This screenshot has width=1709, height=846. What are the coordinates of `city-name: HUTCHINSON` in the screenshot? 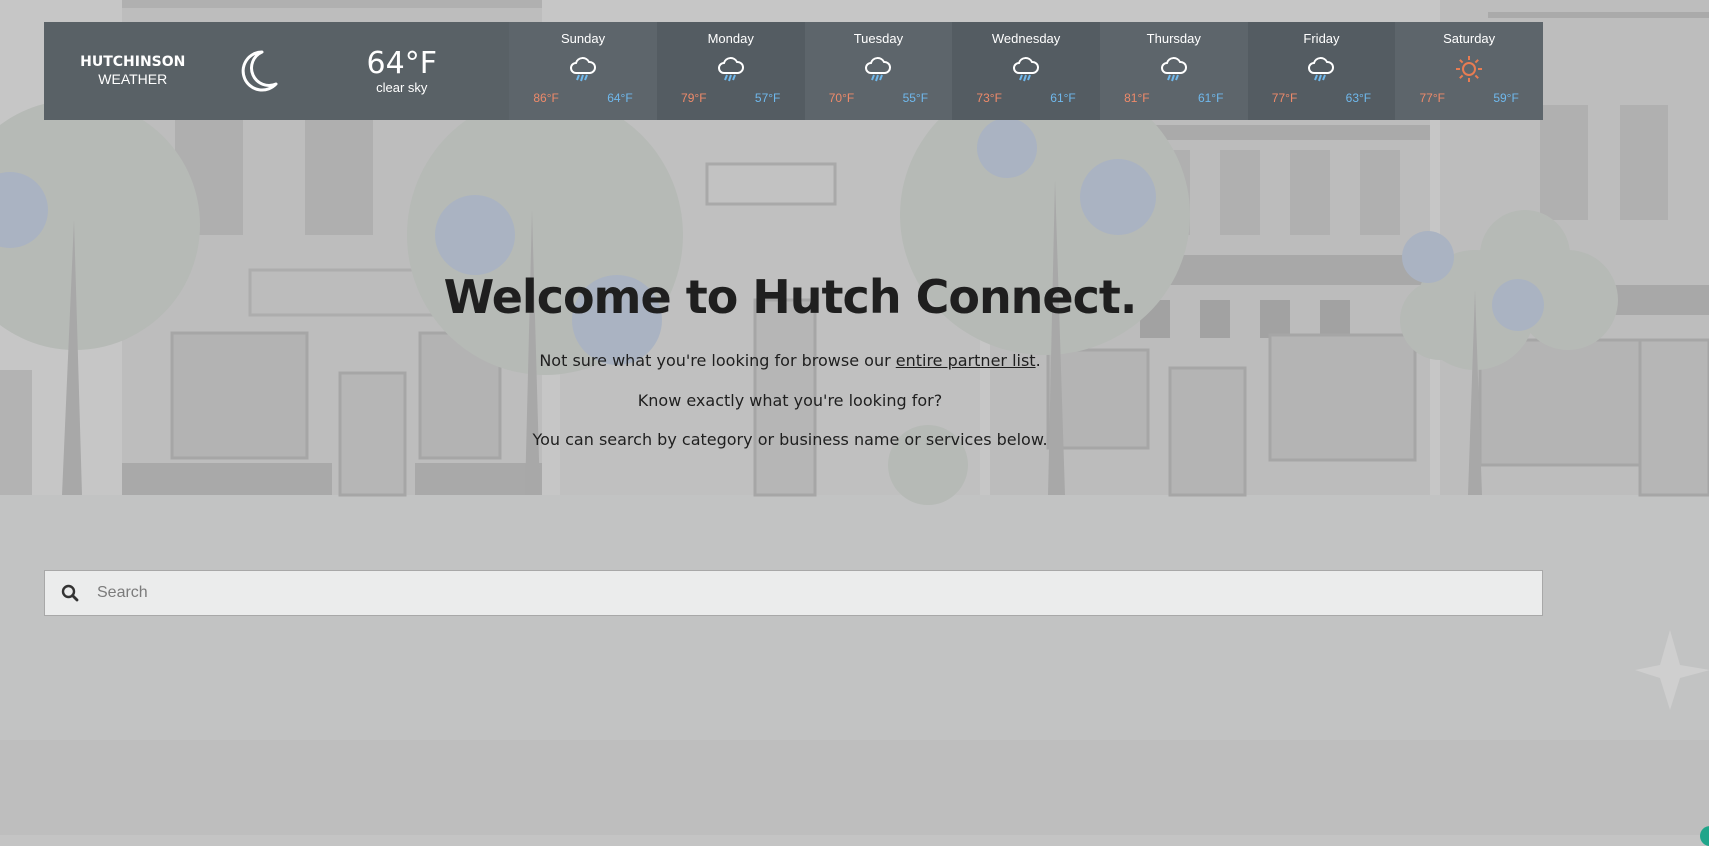 It's located at (133, 62).